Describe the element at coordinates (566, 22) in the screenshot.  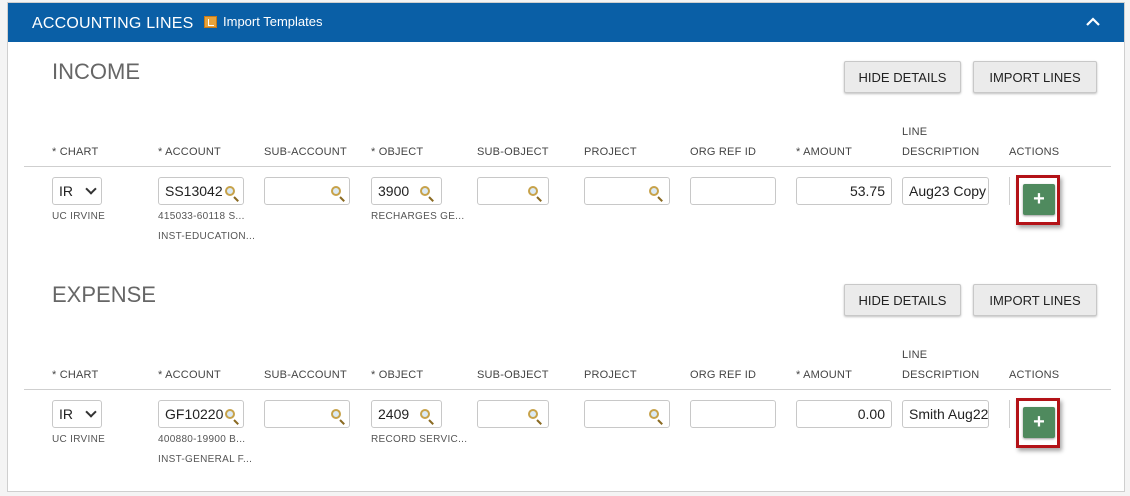
I see `panel-header: ACCOUNTING LINES Import Templates` at that location.